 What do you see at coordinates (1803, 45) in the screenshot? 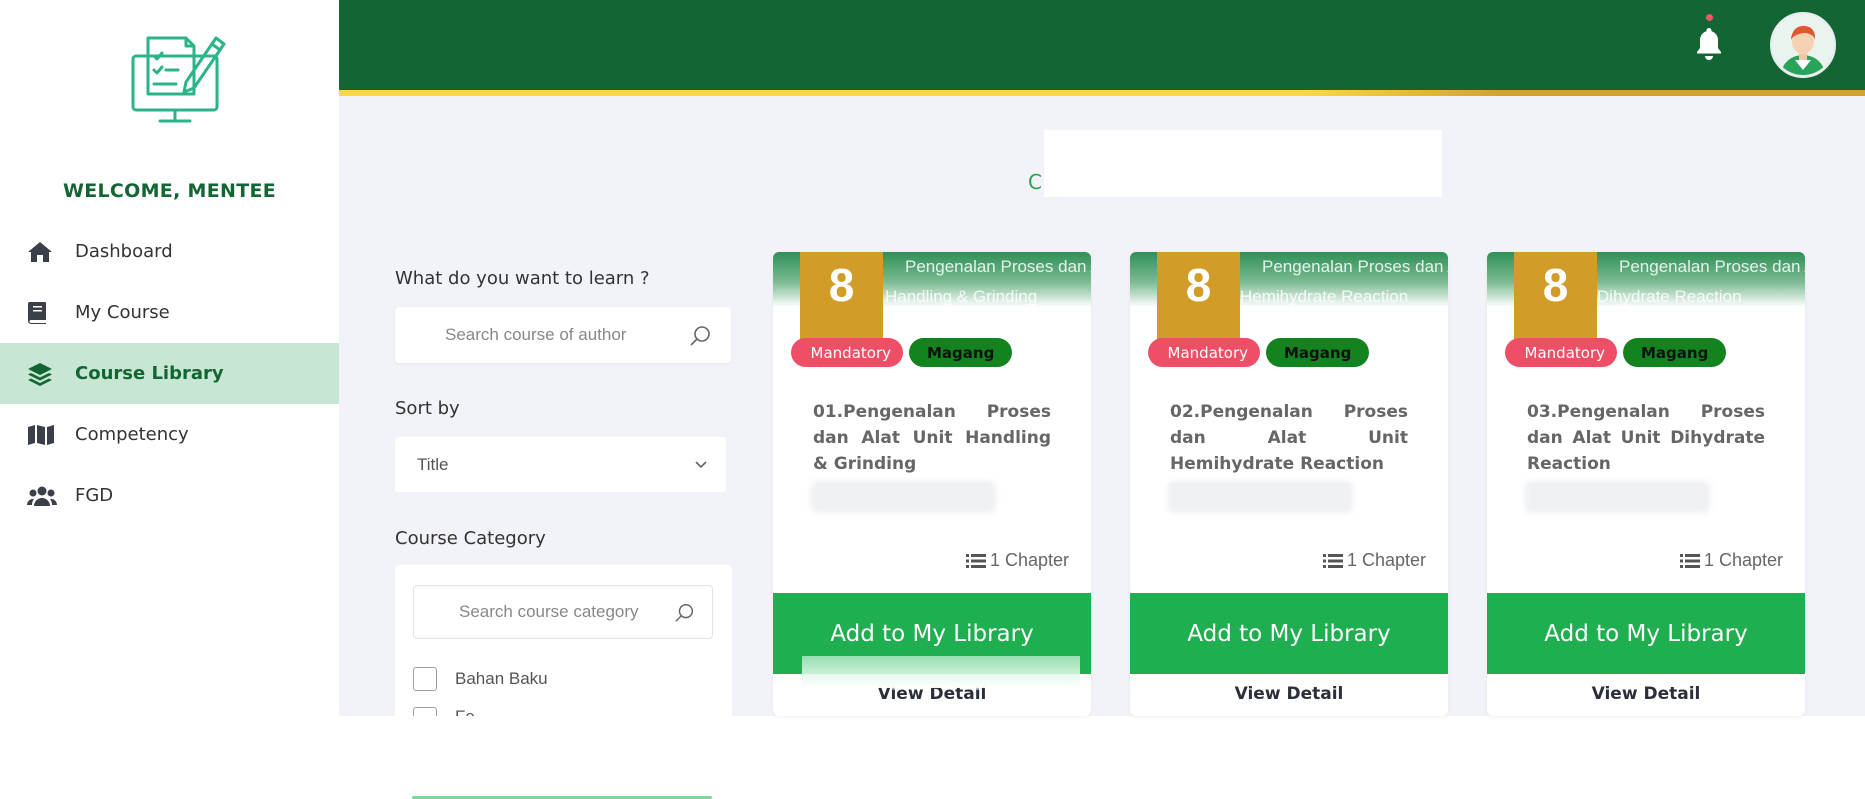
I see `avatar` at bounding box center [1803, 45].